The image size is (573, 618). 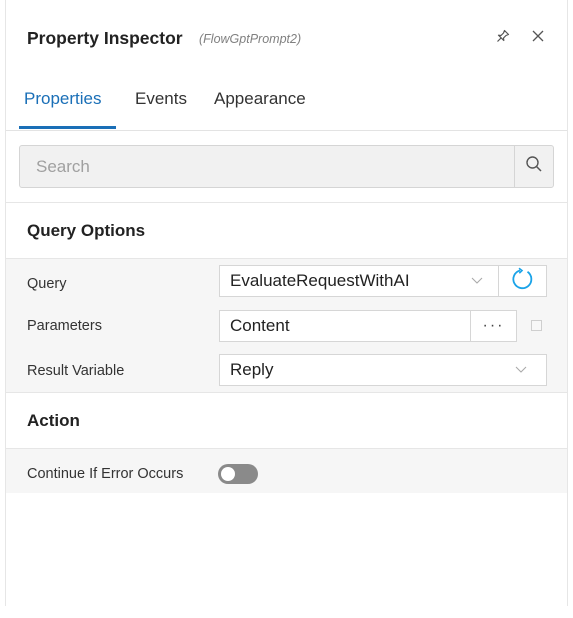 What do you see at coordinates (538, 36) in the screenshot?
I see `close-icon` at bounding box center [538, 36].